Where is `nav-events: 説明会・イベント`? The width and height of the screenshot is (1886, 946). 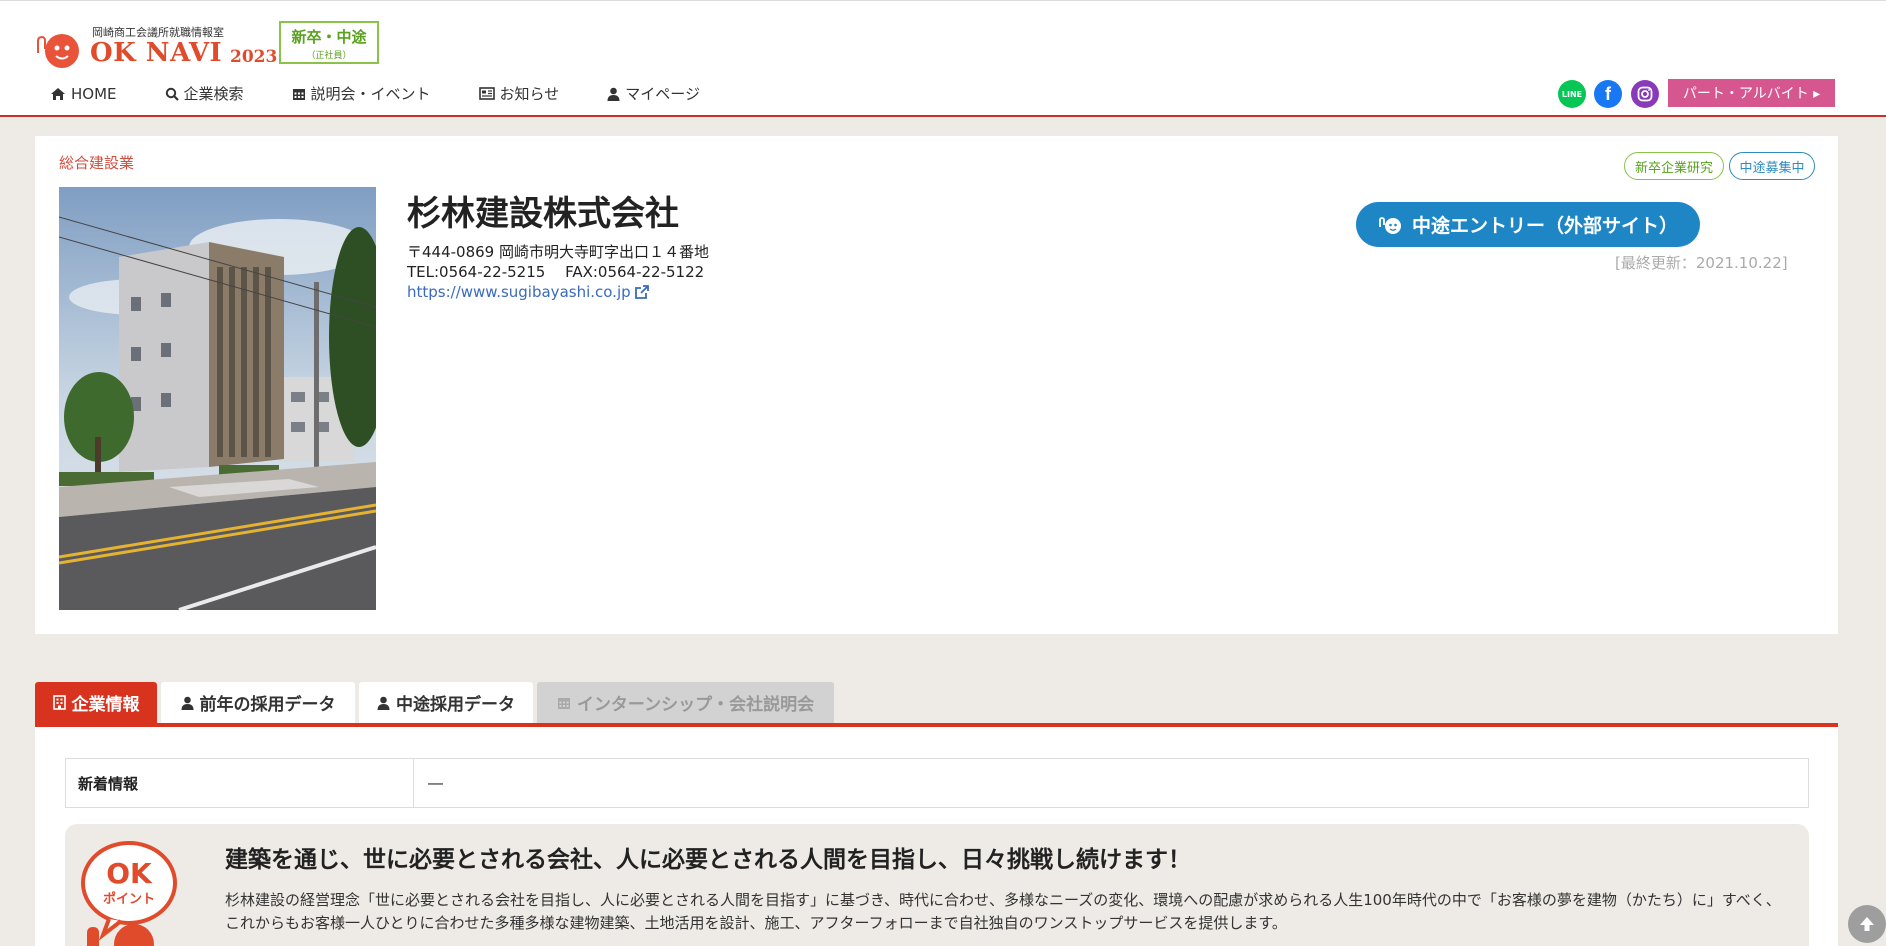
nav-events: 説明会・イベント is located at coordinates (361, 93).